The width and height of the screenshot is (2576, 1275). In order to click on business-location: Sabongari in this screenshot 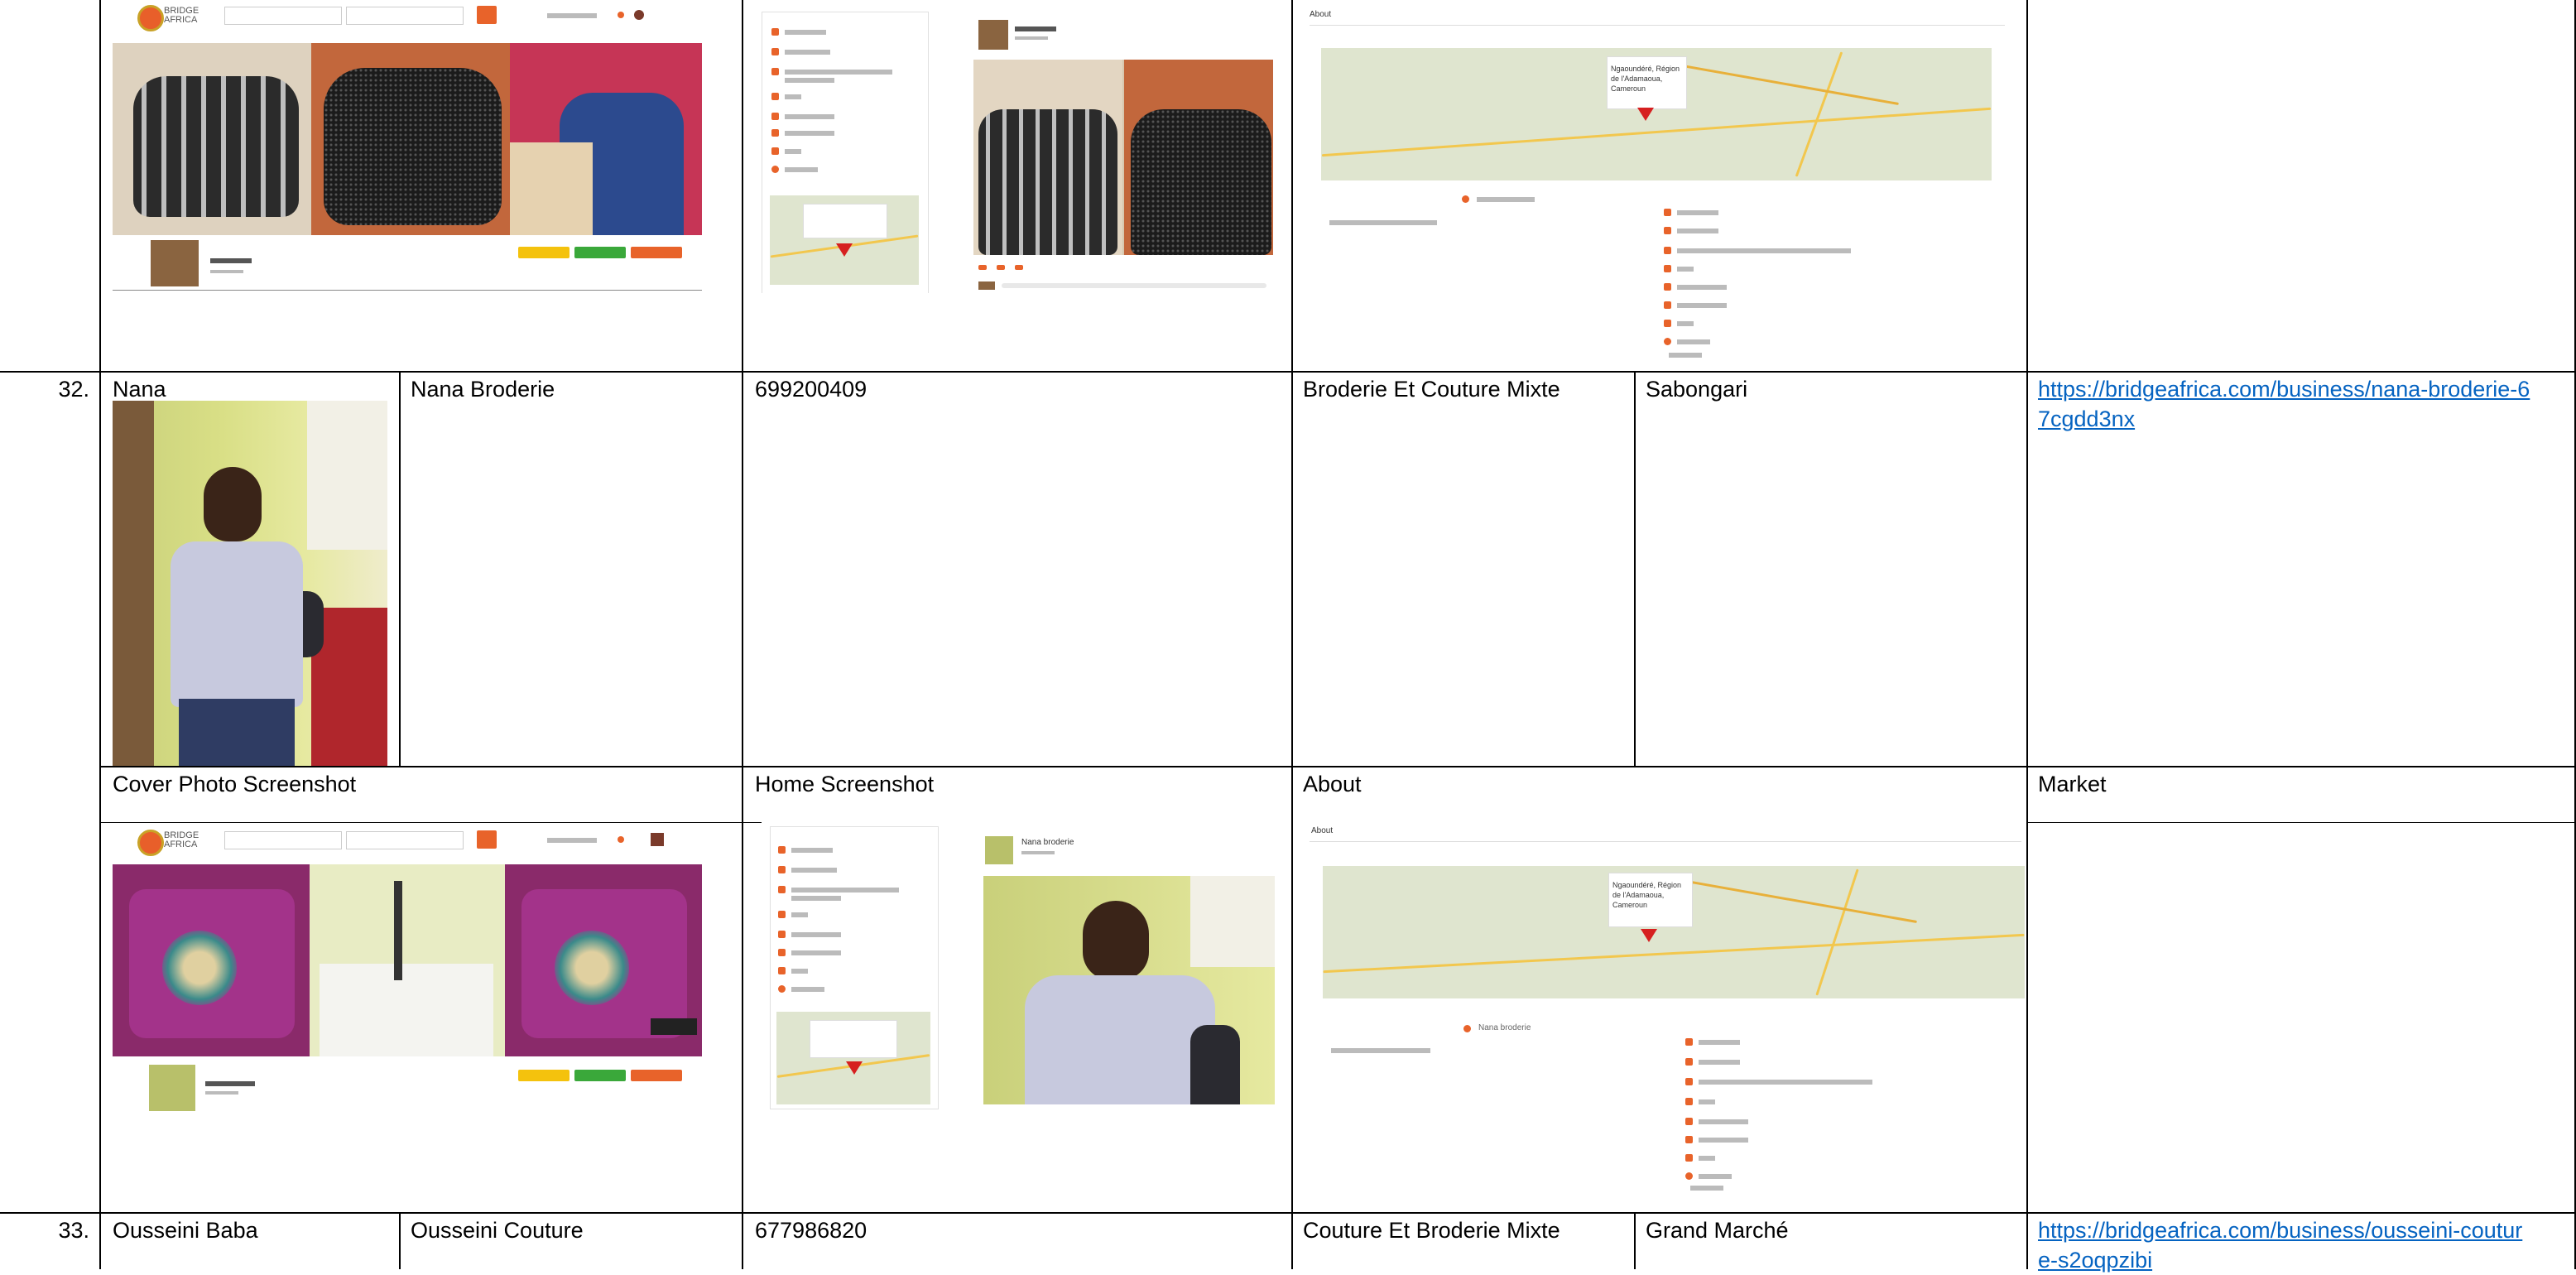, I will do `click(1697, 389)`.